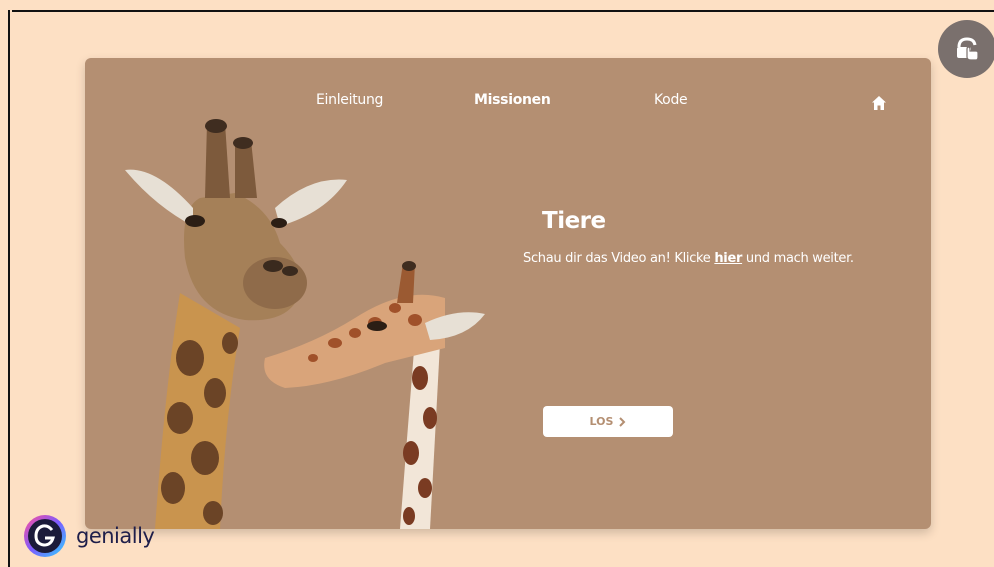 Image resolution: width=994 pixels, height=567 pixels. Describe the element at coordinates (45, 536) in the screenshot. I see `genially-logo-icon` at that location.